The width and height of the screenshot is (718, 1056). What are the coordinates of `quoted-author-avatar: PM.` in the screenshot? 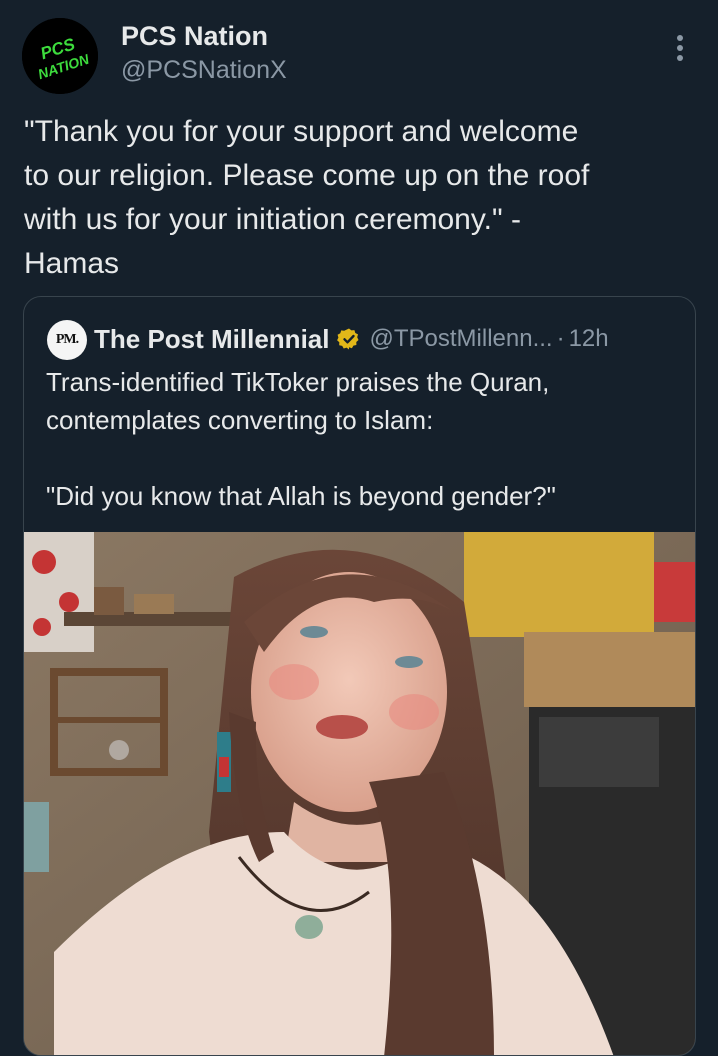 It's located at (67, 340).